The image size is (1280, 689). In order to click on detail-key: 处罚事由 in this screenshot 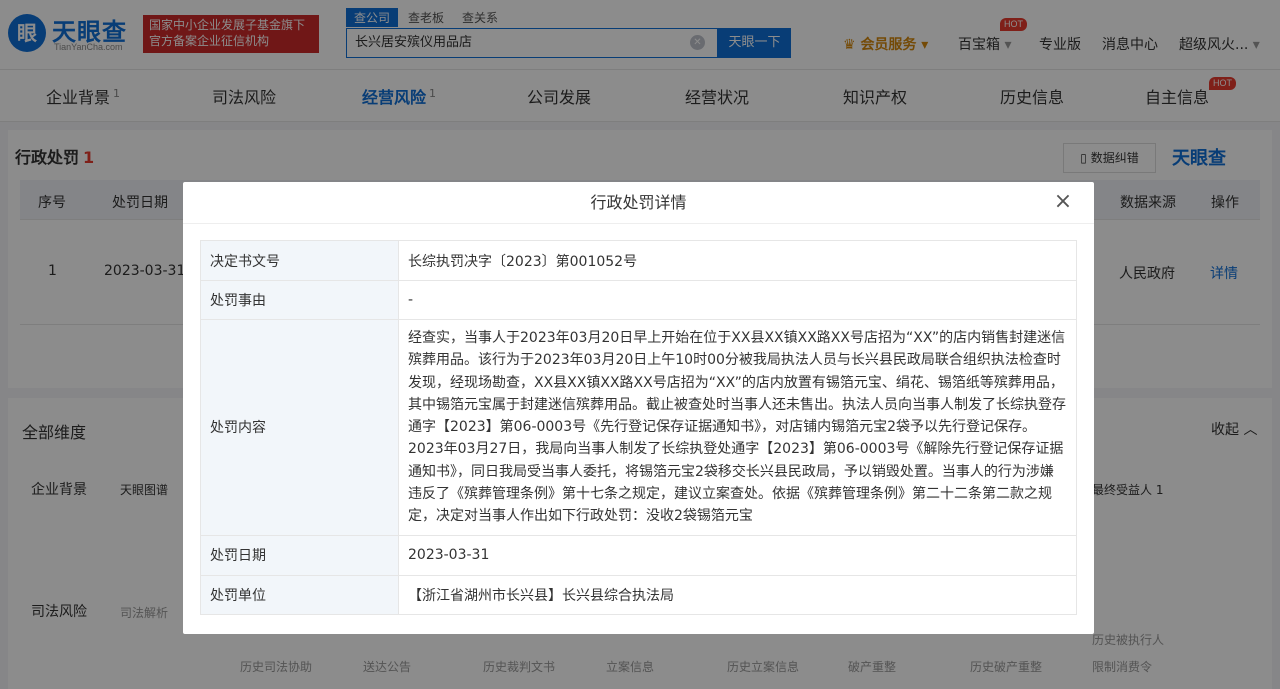, I will do `click(299, 300)`.